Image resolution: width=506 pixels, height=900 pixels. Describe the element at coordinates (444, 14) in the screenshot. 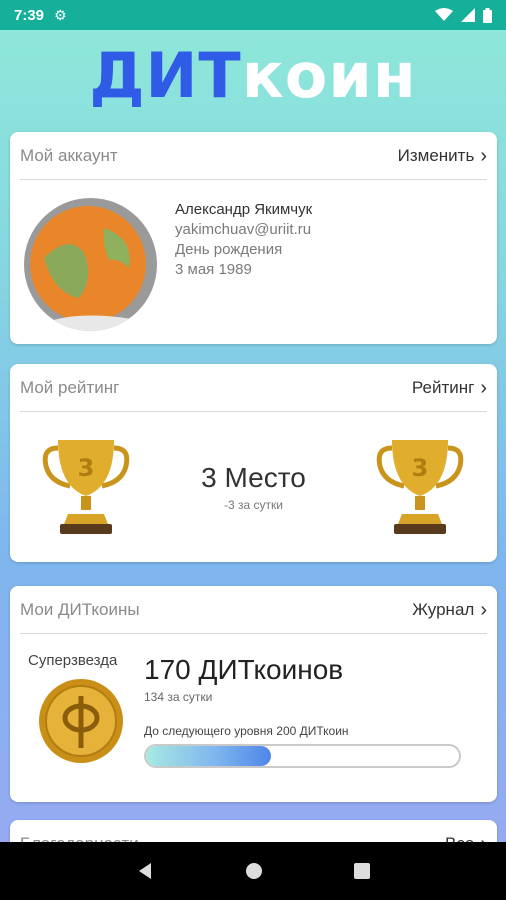

I see `wifi-icon` at that location.